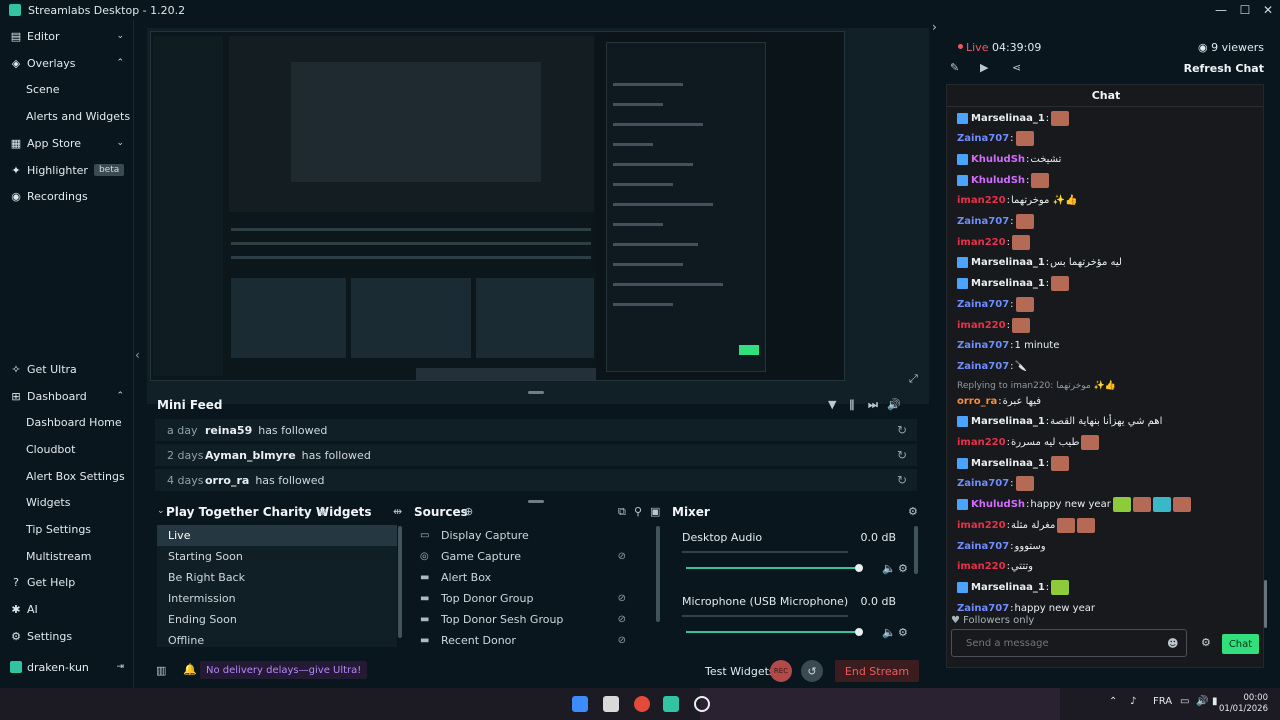 This screenshot has width=1280, height=720. What do you see at coordinates (67, 636) in the screenshot?
I see `sidebar-item-settings: ⚙ Settings` at bounding box center [67, 636].